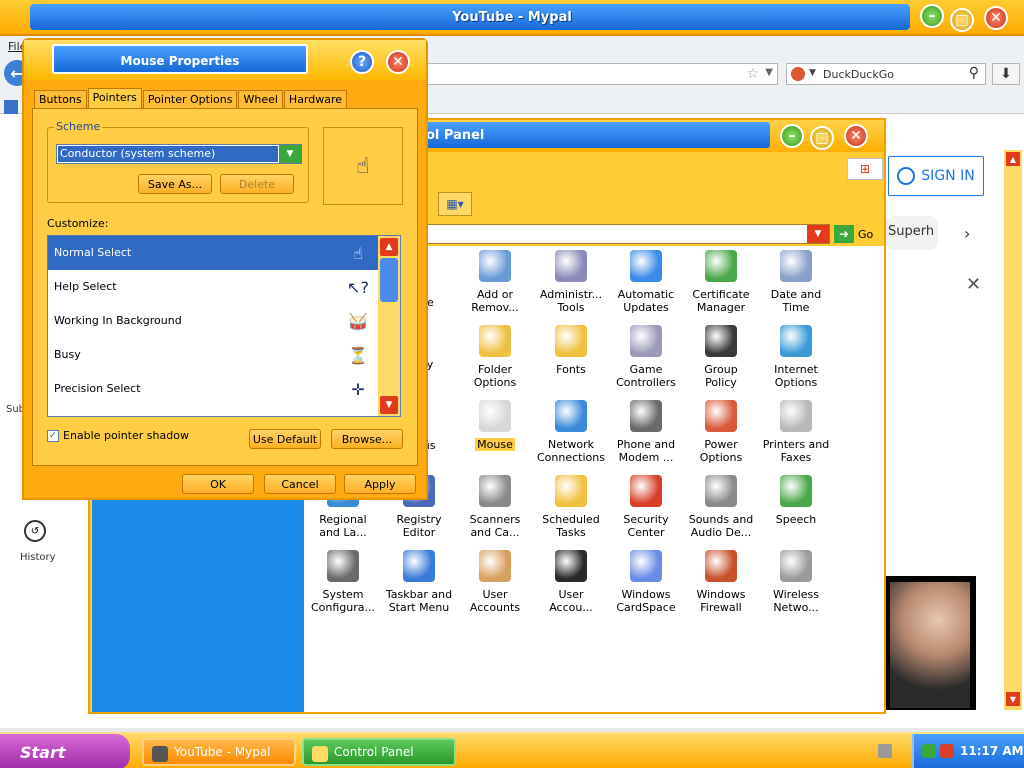  What do you see at coordinates (60, 99) in the screenshot?
I see `tab-buttons: Buttons` at bounding box center [60, 99].